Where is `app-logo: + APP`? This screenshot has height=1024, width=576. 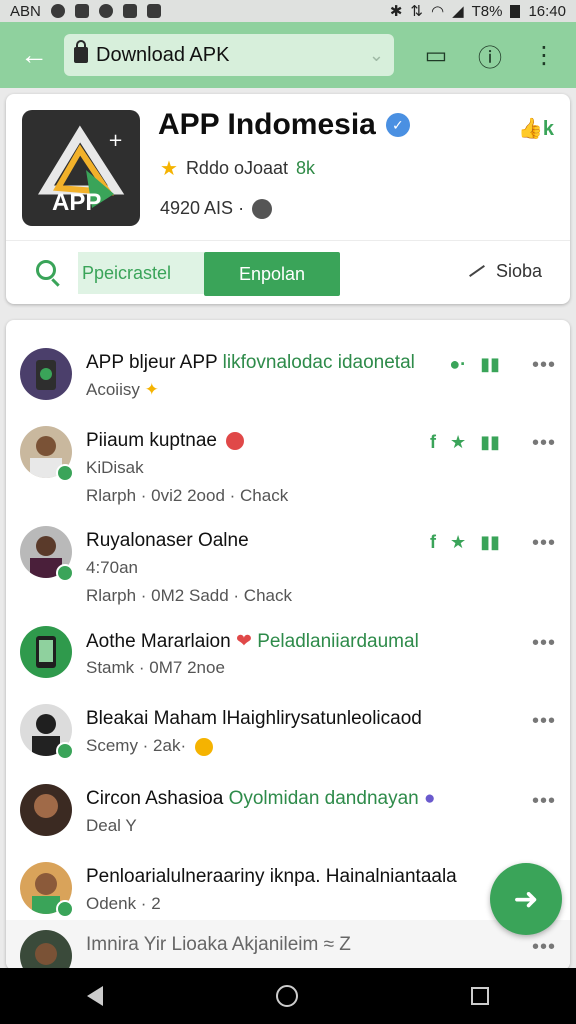
app-logo: + APP is located at coordinates (81, 168).